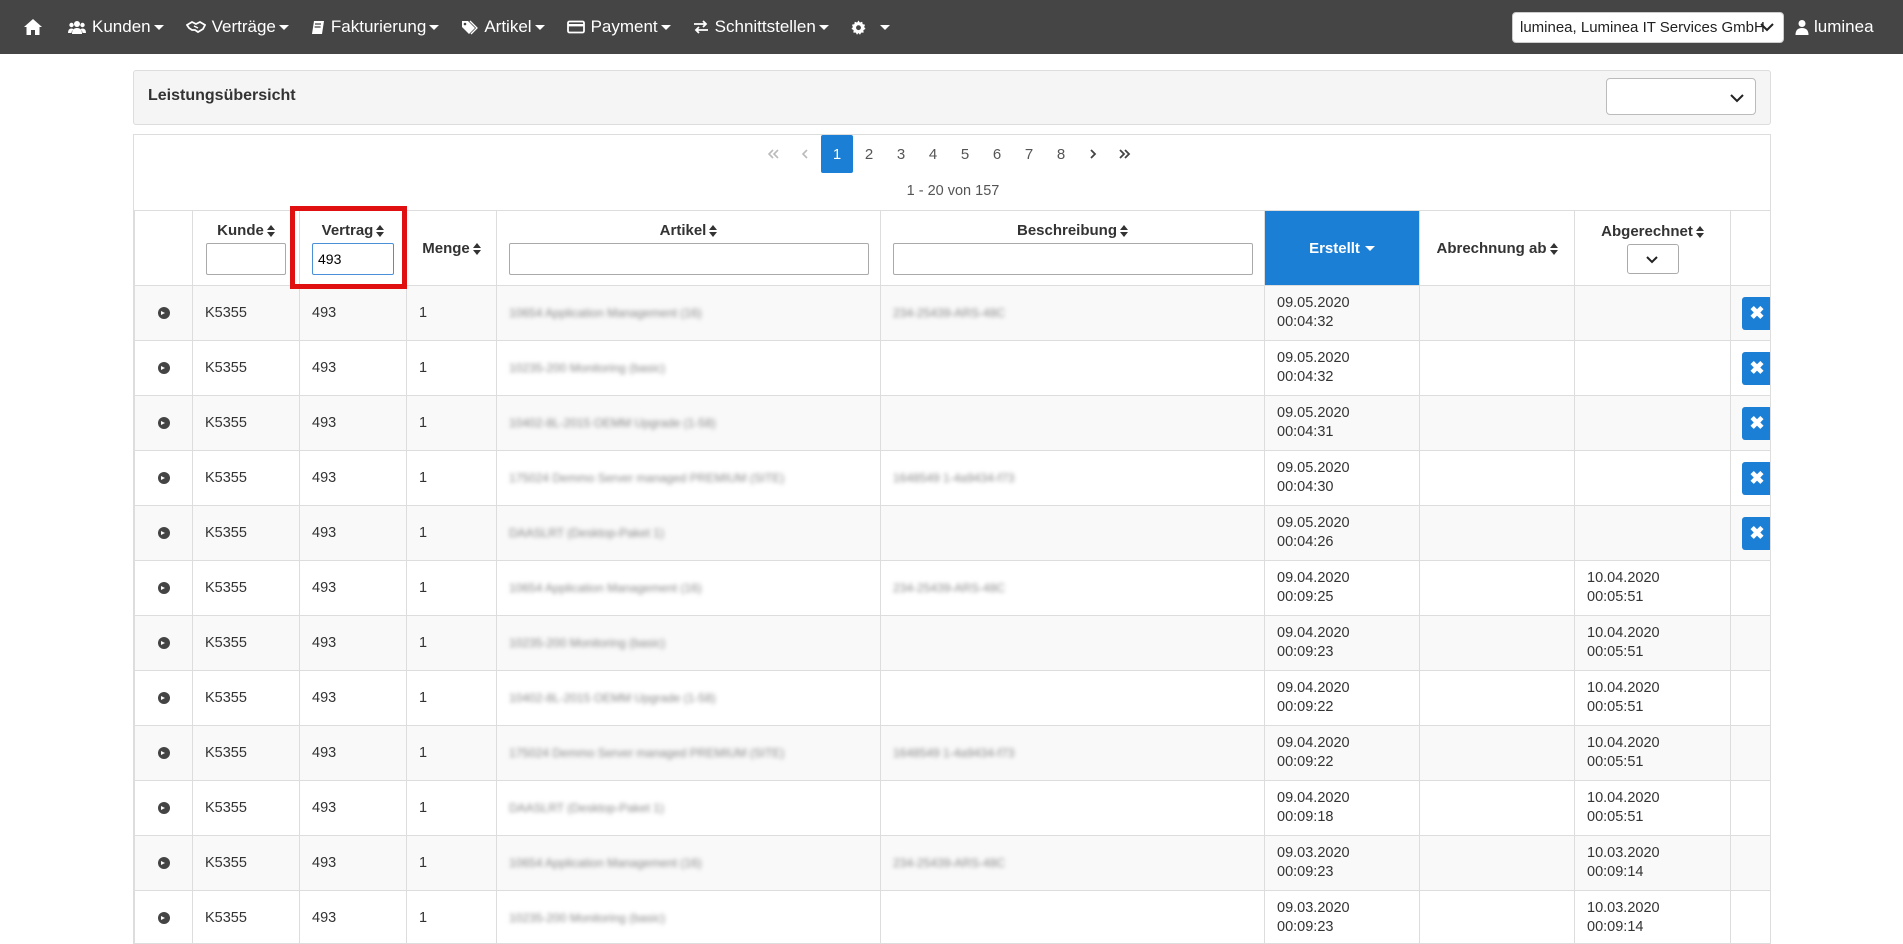 This screenshot has height=944, width=1903. Describe the element at coordinates (1681, 96) in the screenshot. I see `view-select` at that location.